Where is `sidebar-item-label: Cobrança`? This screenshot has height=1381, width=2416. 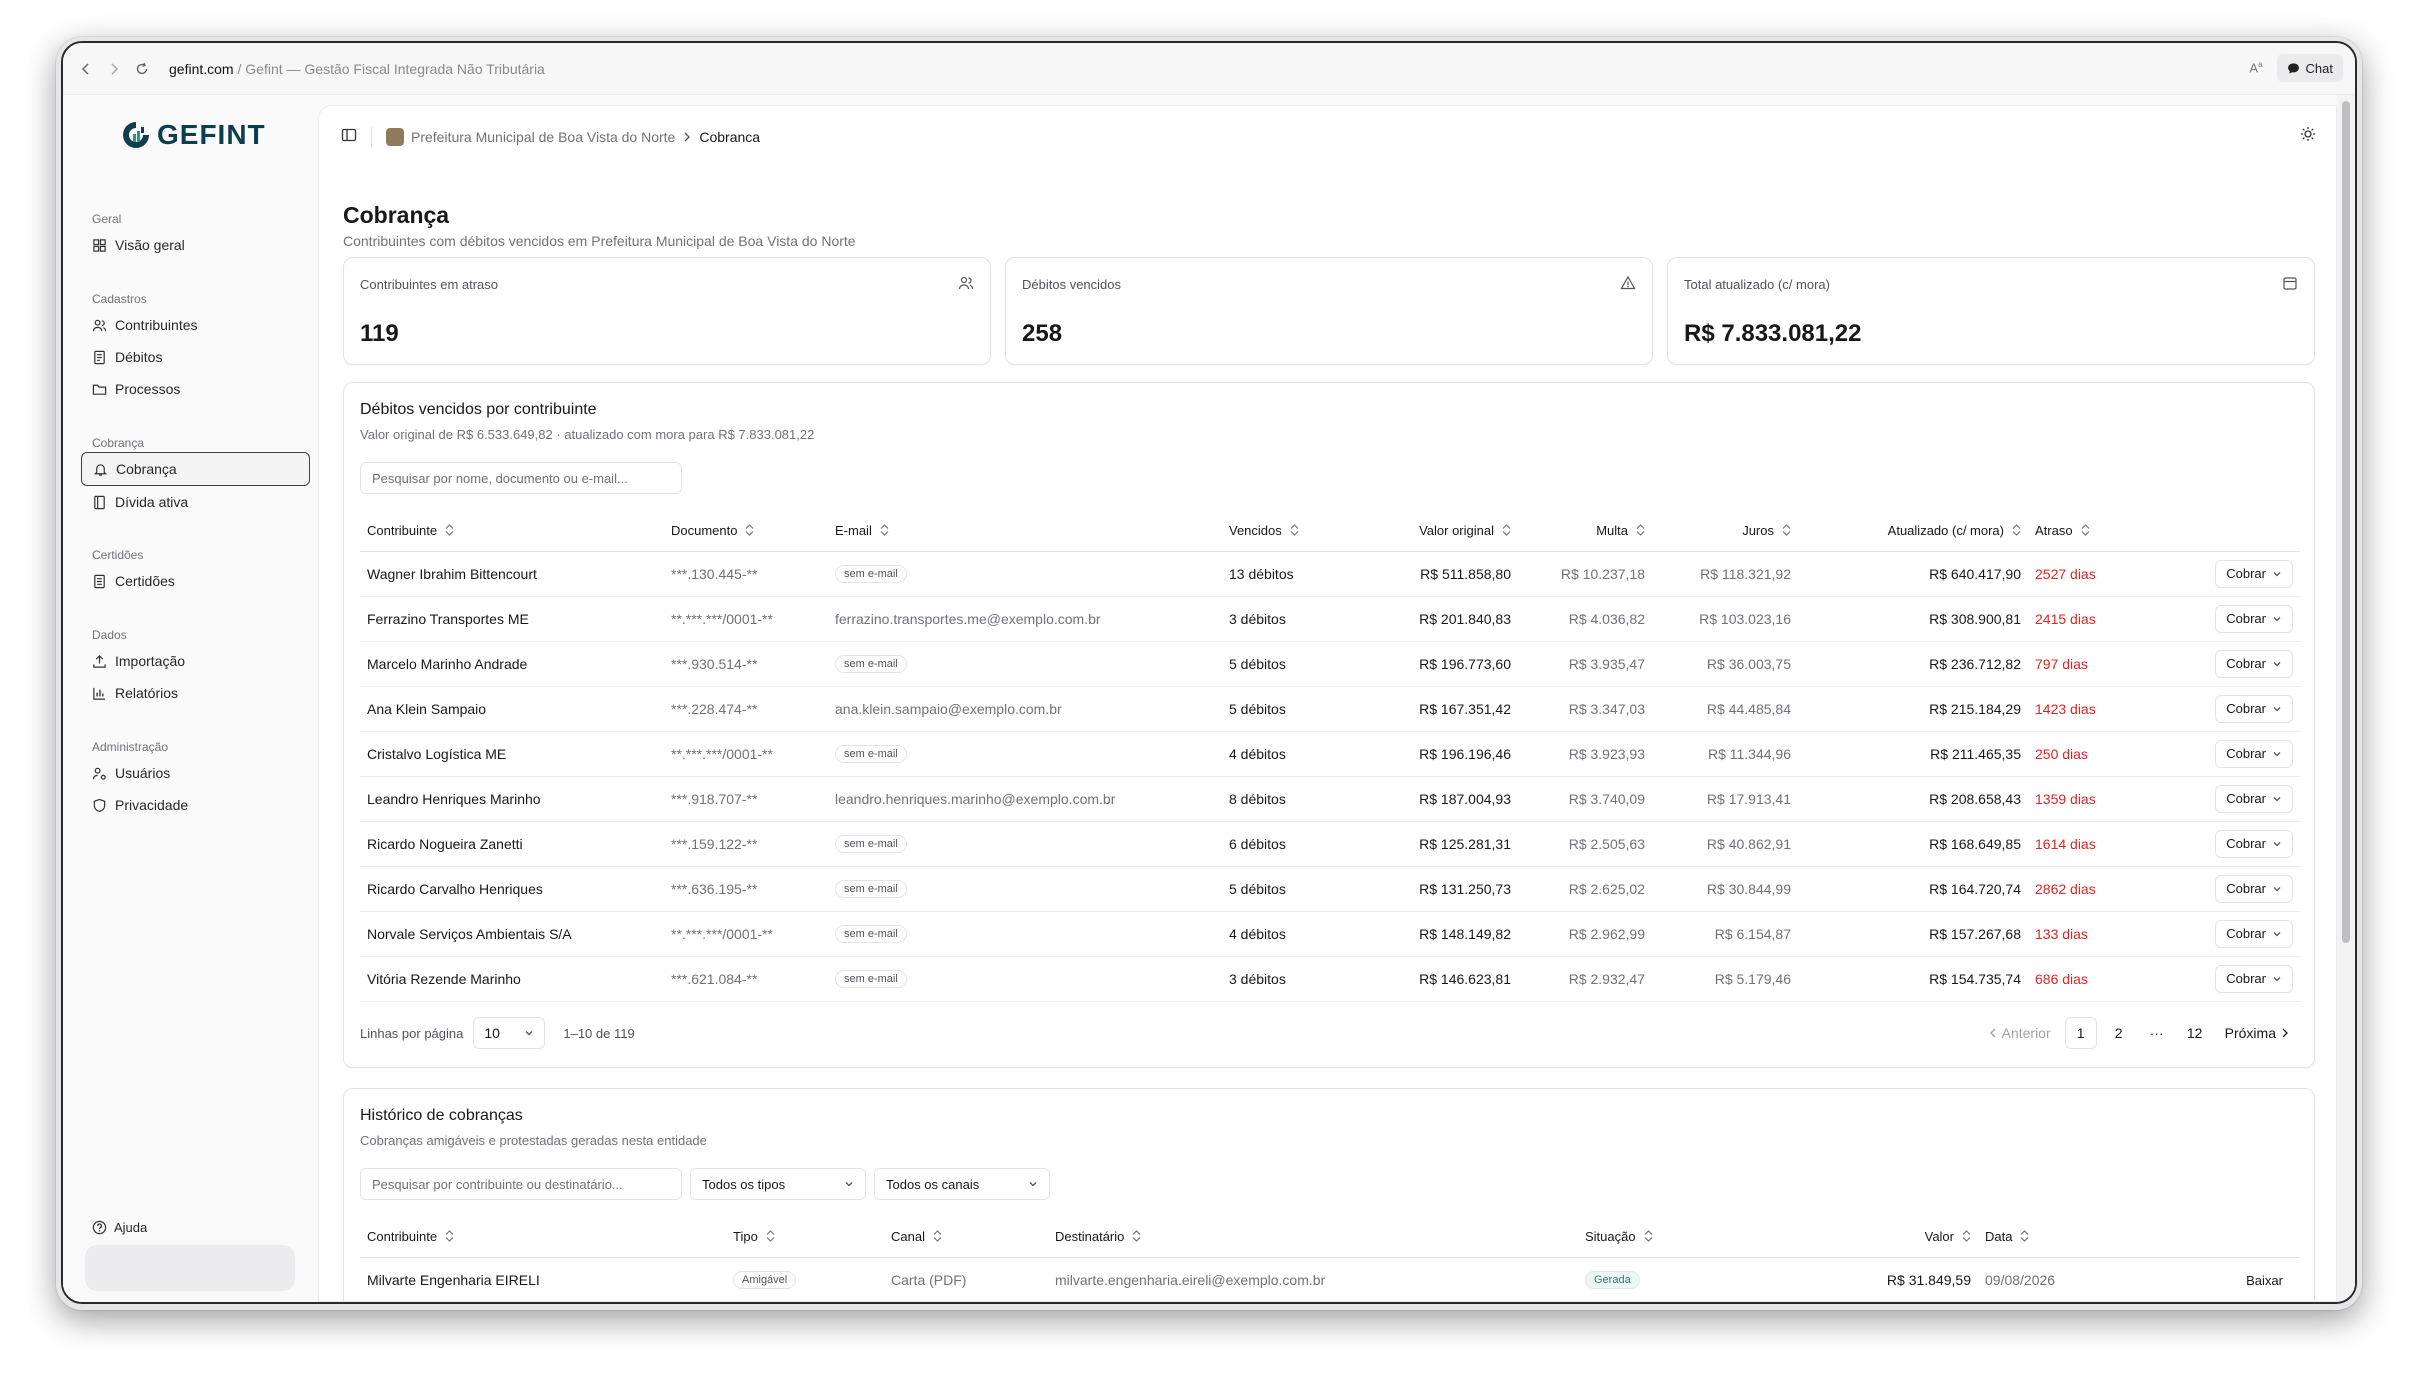
sidebar-item-label: Cobrança is located at coordinates (146, 469).